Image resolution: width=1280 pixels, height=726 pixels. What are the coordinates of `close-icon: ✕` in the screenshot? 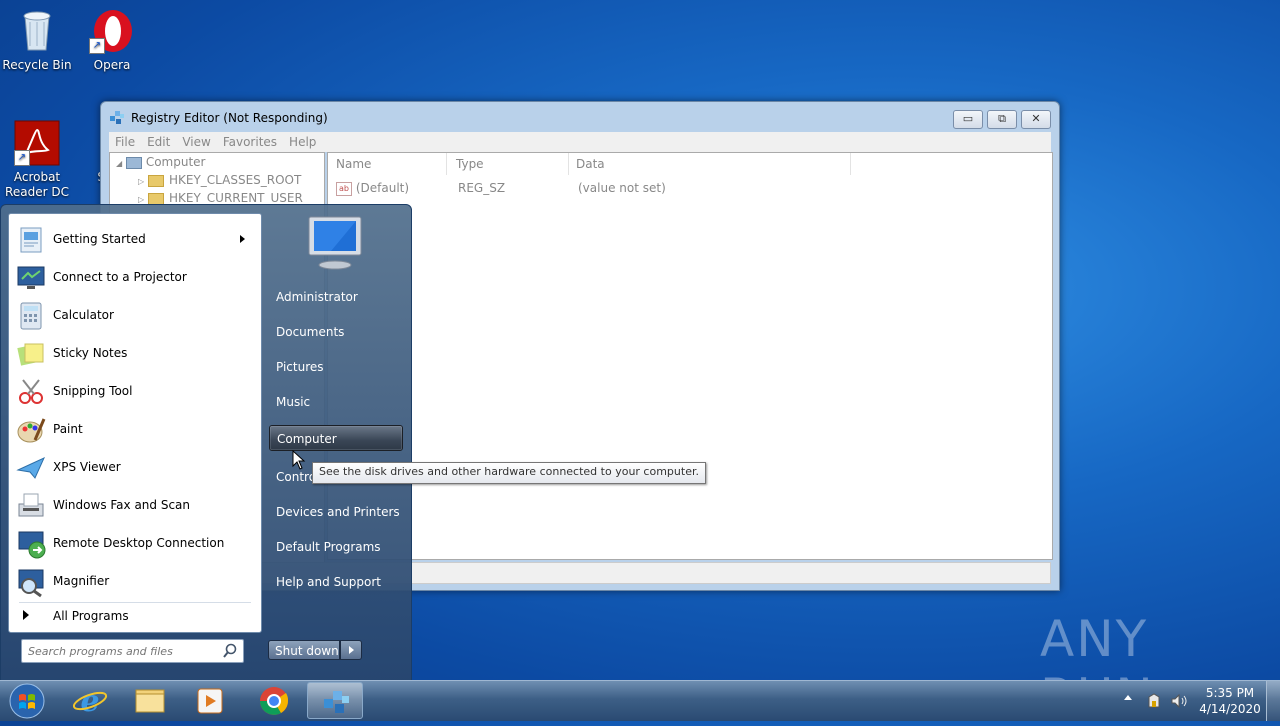 It's located at (1036, 118).